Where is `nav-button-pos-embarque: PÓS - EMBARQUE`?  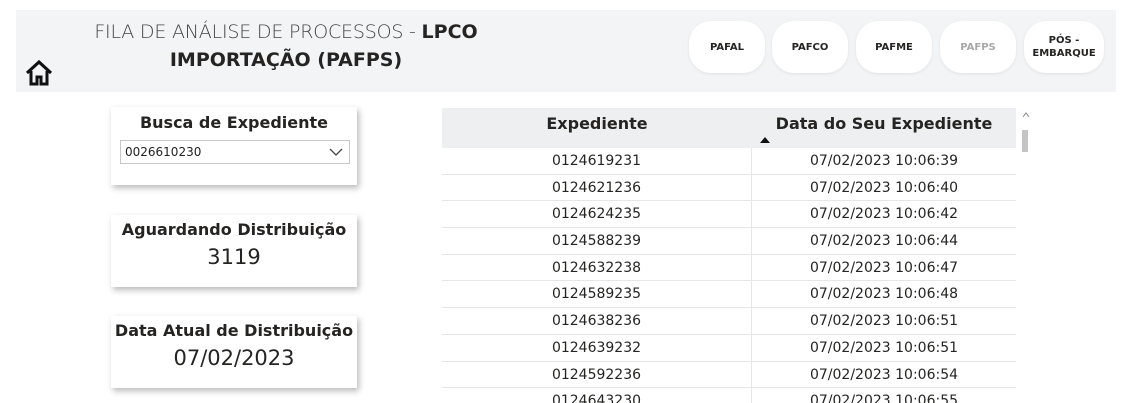
nav-button-pos-embarque: PÓS - EMBARQUE is located at coordinates (1064, 47).